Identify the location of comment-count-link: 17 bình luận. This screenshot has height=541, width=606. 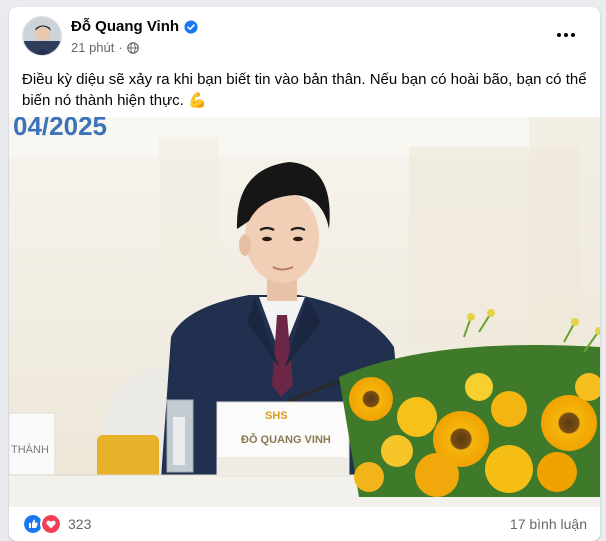
(548, 524).